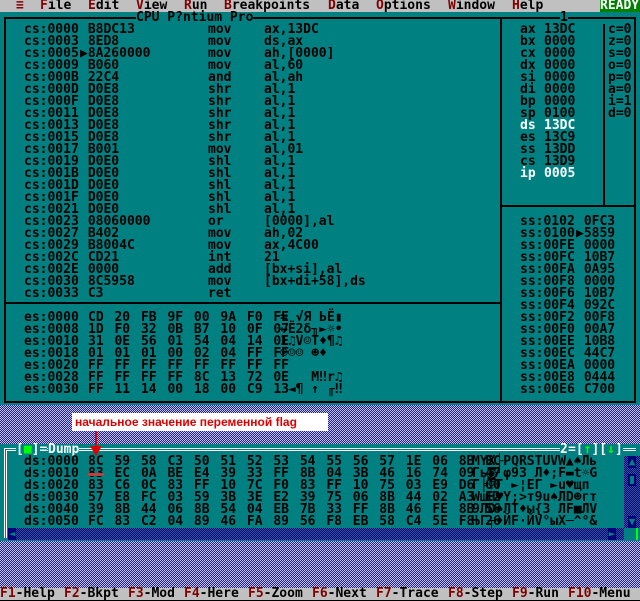 Image resolution: width=640 pixels, height=601 pixels. Describe the element at coordinates (471, 6) in the screenshot. I see `menu-item-8: Window` at that location.